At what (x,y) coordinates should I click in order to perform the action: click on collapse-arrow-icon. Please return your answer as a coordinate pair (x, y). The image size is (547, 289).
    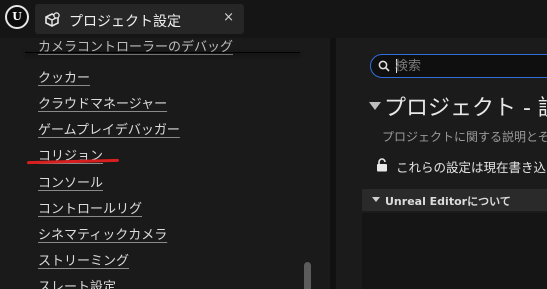
    Looking at the image, I should click on (375, 106).